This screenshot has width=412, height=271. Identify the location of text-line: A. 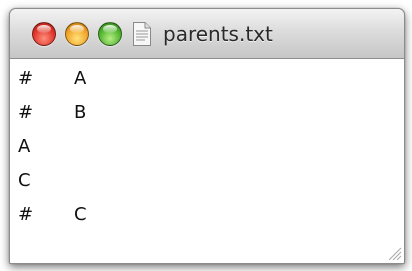
(52, 147).